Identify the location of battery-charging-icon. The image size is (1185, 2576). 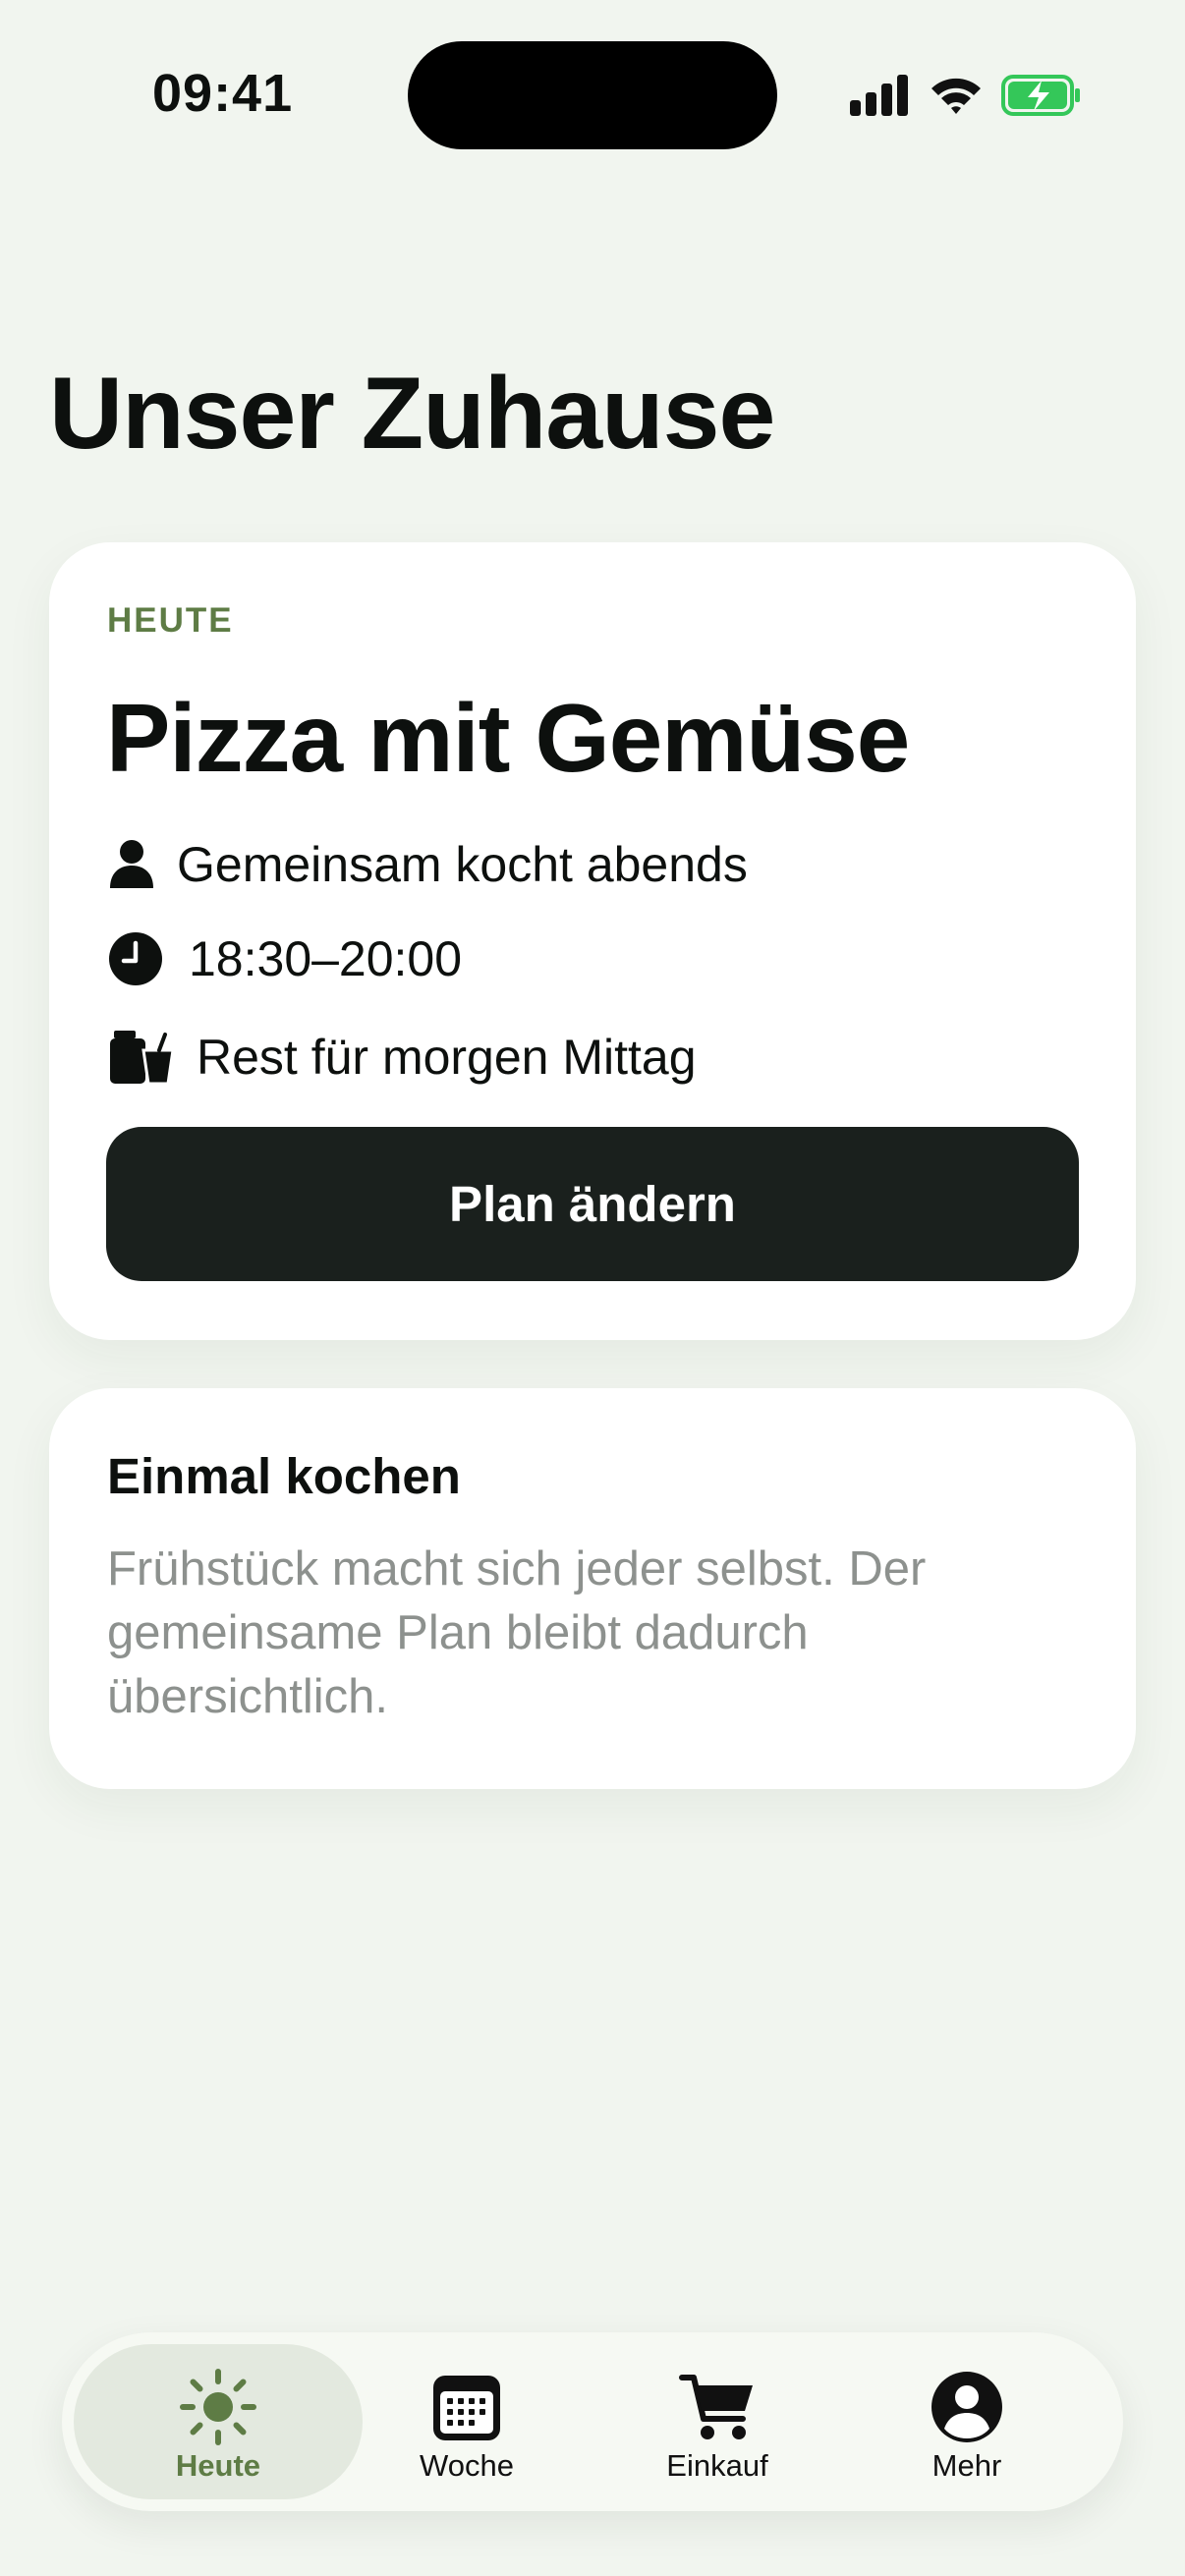
(1041, 95).